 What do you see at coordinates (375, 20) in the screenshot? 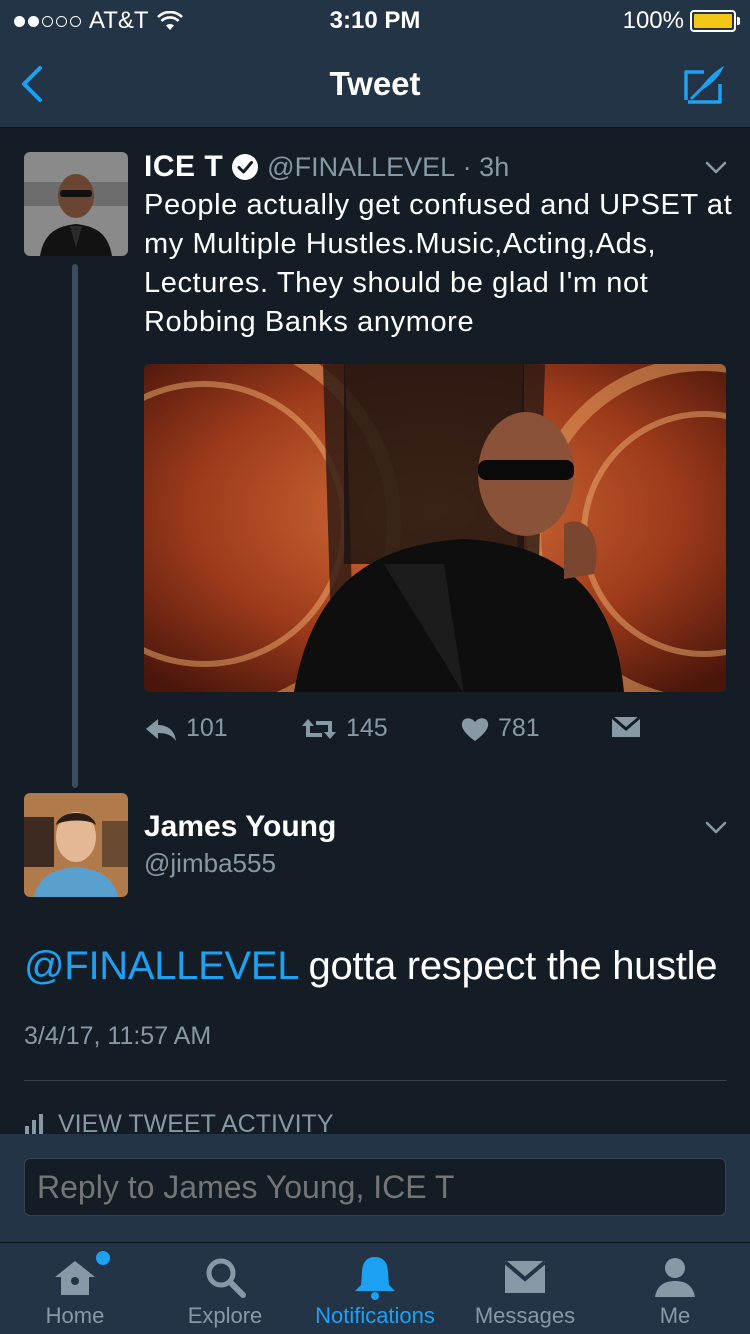
I see `status-bar: AT&T 3:10 PM 100%` at bounding box center [375, 20].